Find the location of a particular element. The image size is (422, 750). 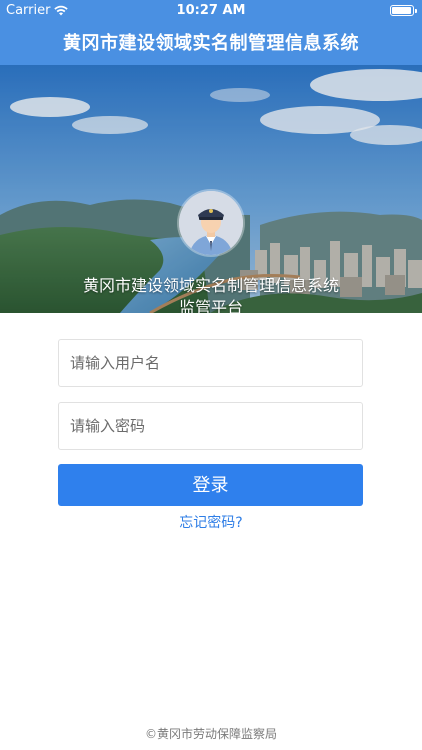

battery-level is located at coordinates (401, 10).